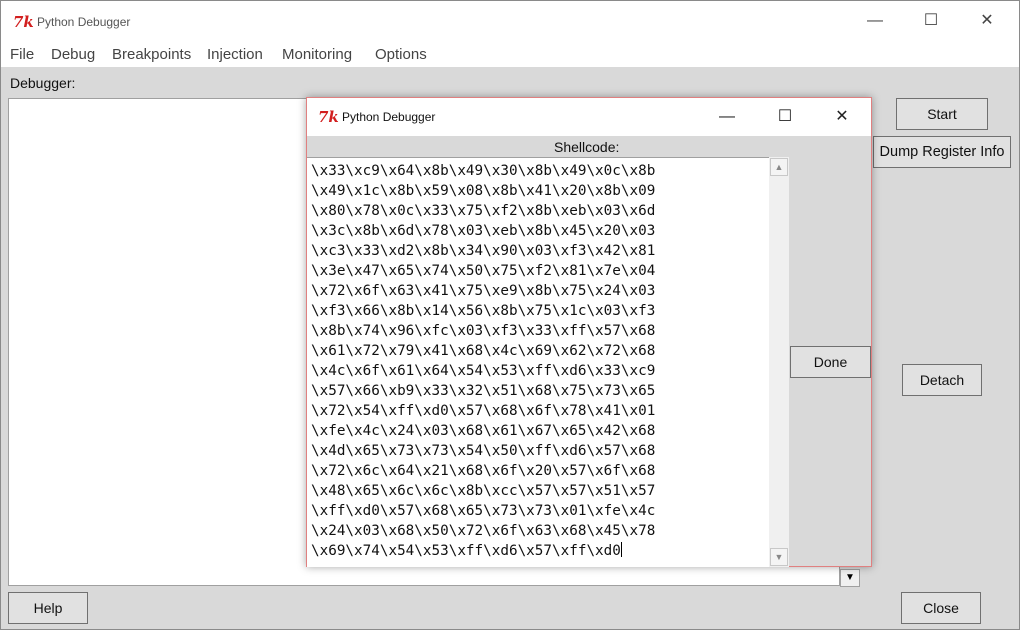 The image size is (1020, 630). Describe the element at coordinates (510, 21) in the screenshot. I see `title-bar: 7k Python Debugger — ☐ ✕` at that location.